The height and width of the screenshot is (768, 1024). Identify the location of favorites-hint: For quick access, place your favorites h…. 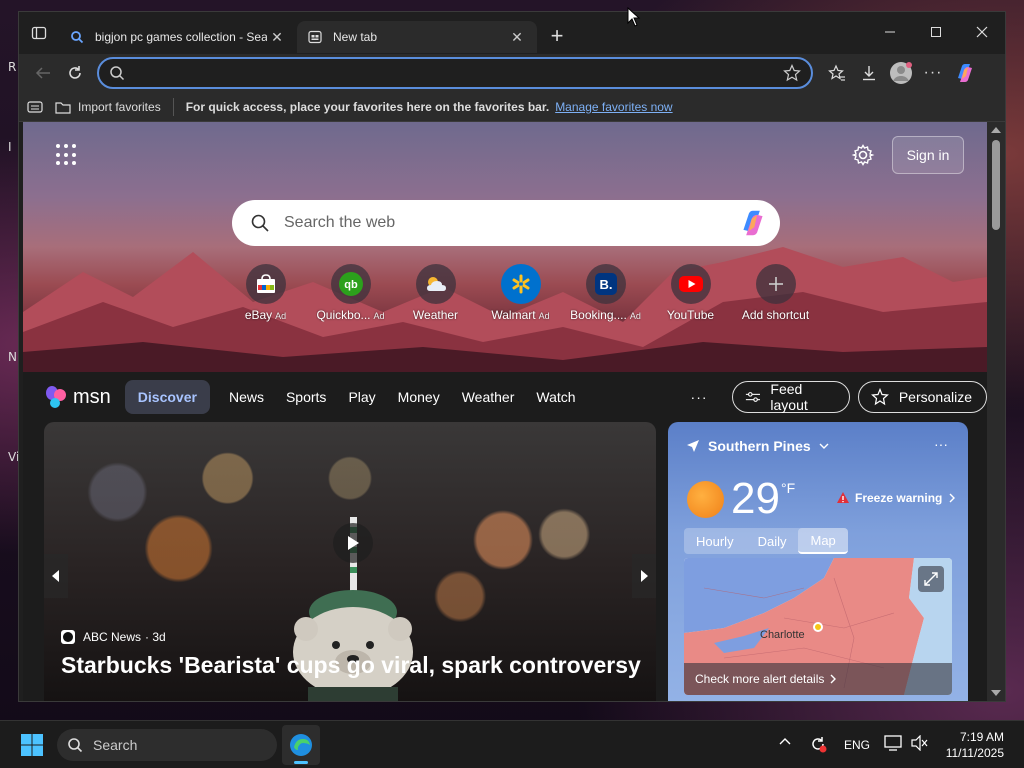
(367, 106).